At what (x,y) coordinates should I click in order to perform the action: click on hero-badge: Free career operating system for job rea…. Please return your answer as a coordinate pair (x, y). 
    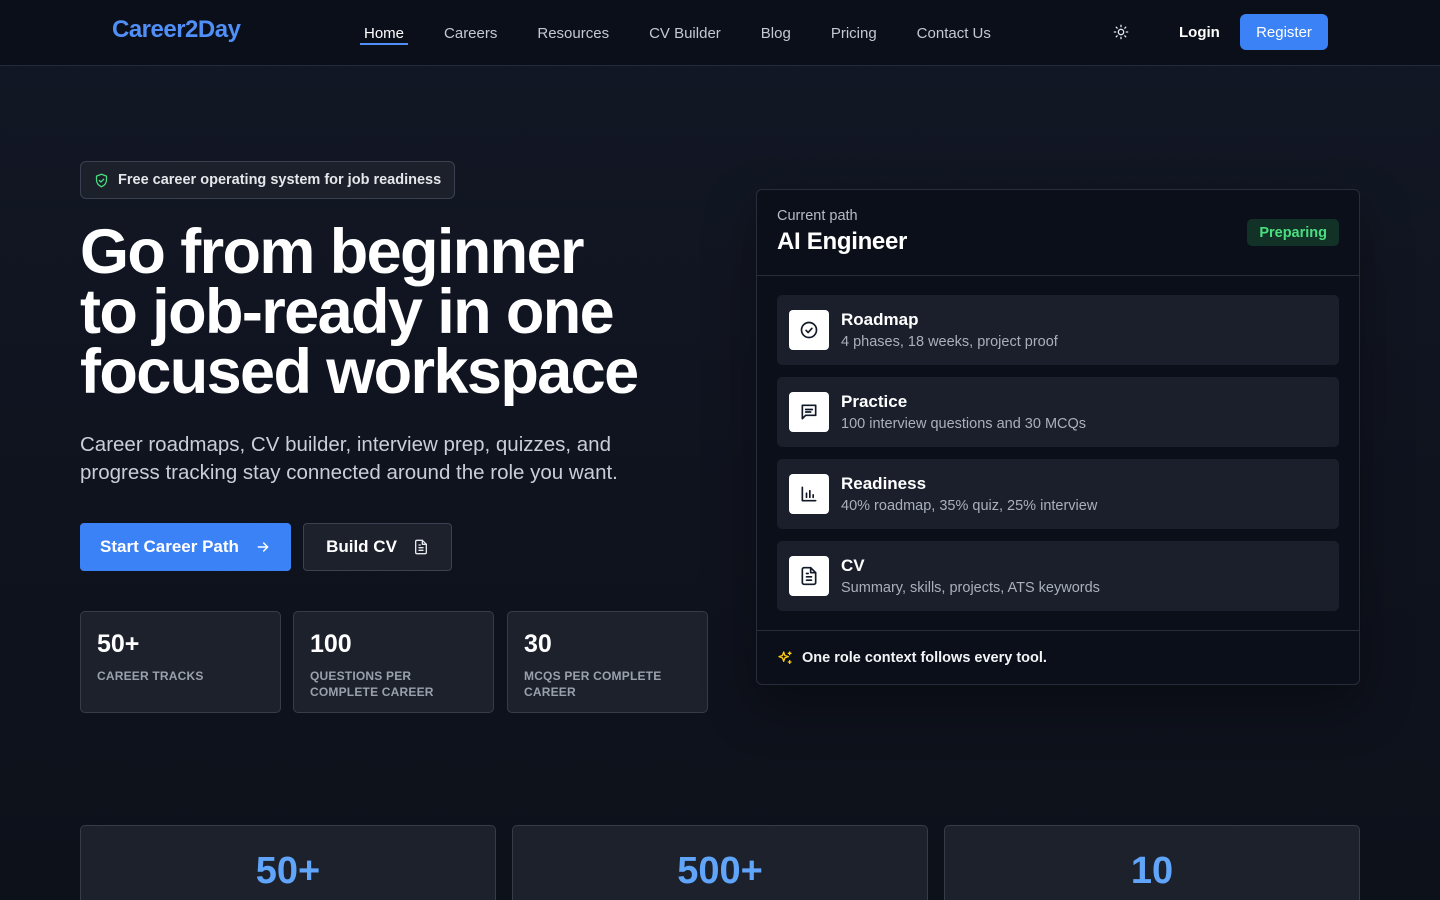
    Looking at the image, I should click on (268, 180).